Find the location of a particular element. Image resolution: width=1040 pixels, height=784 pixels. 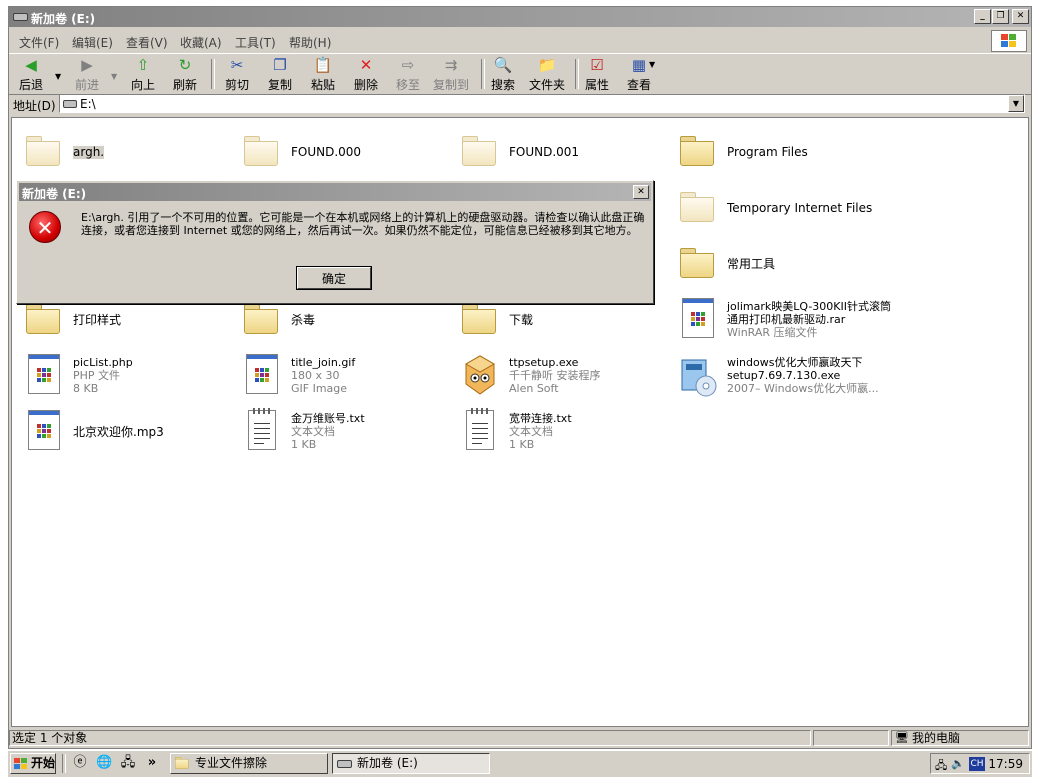

php-file-icon is located at coordinates (43, 374).